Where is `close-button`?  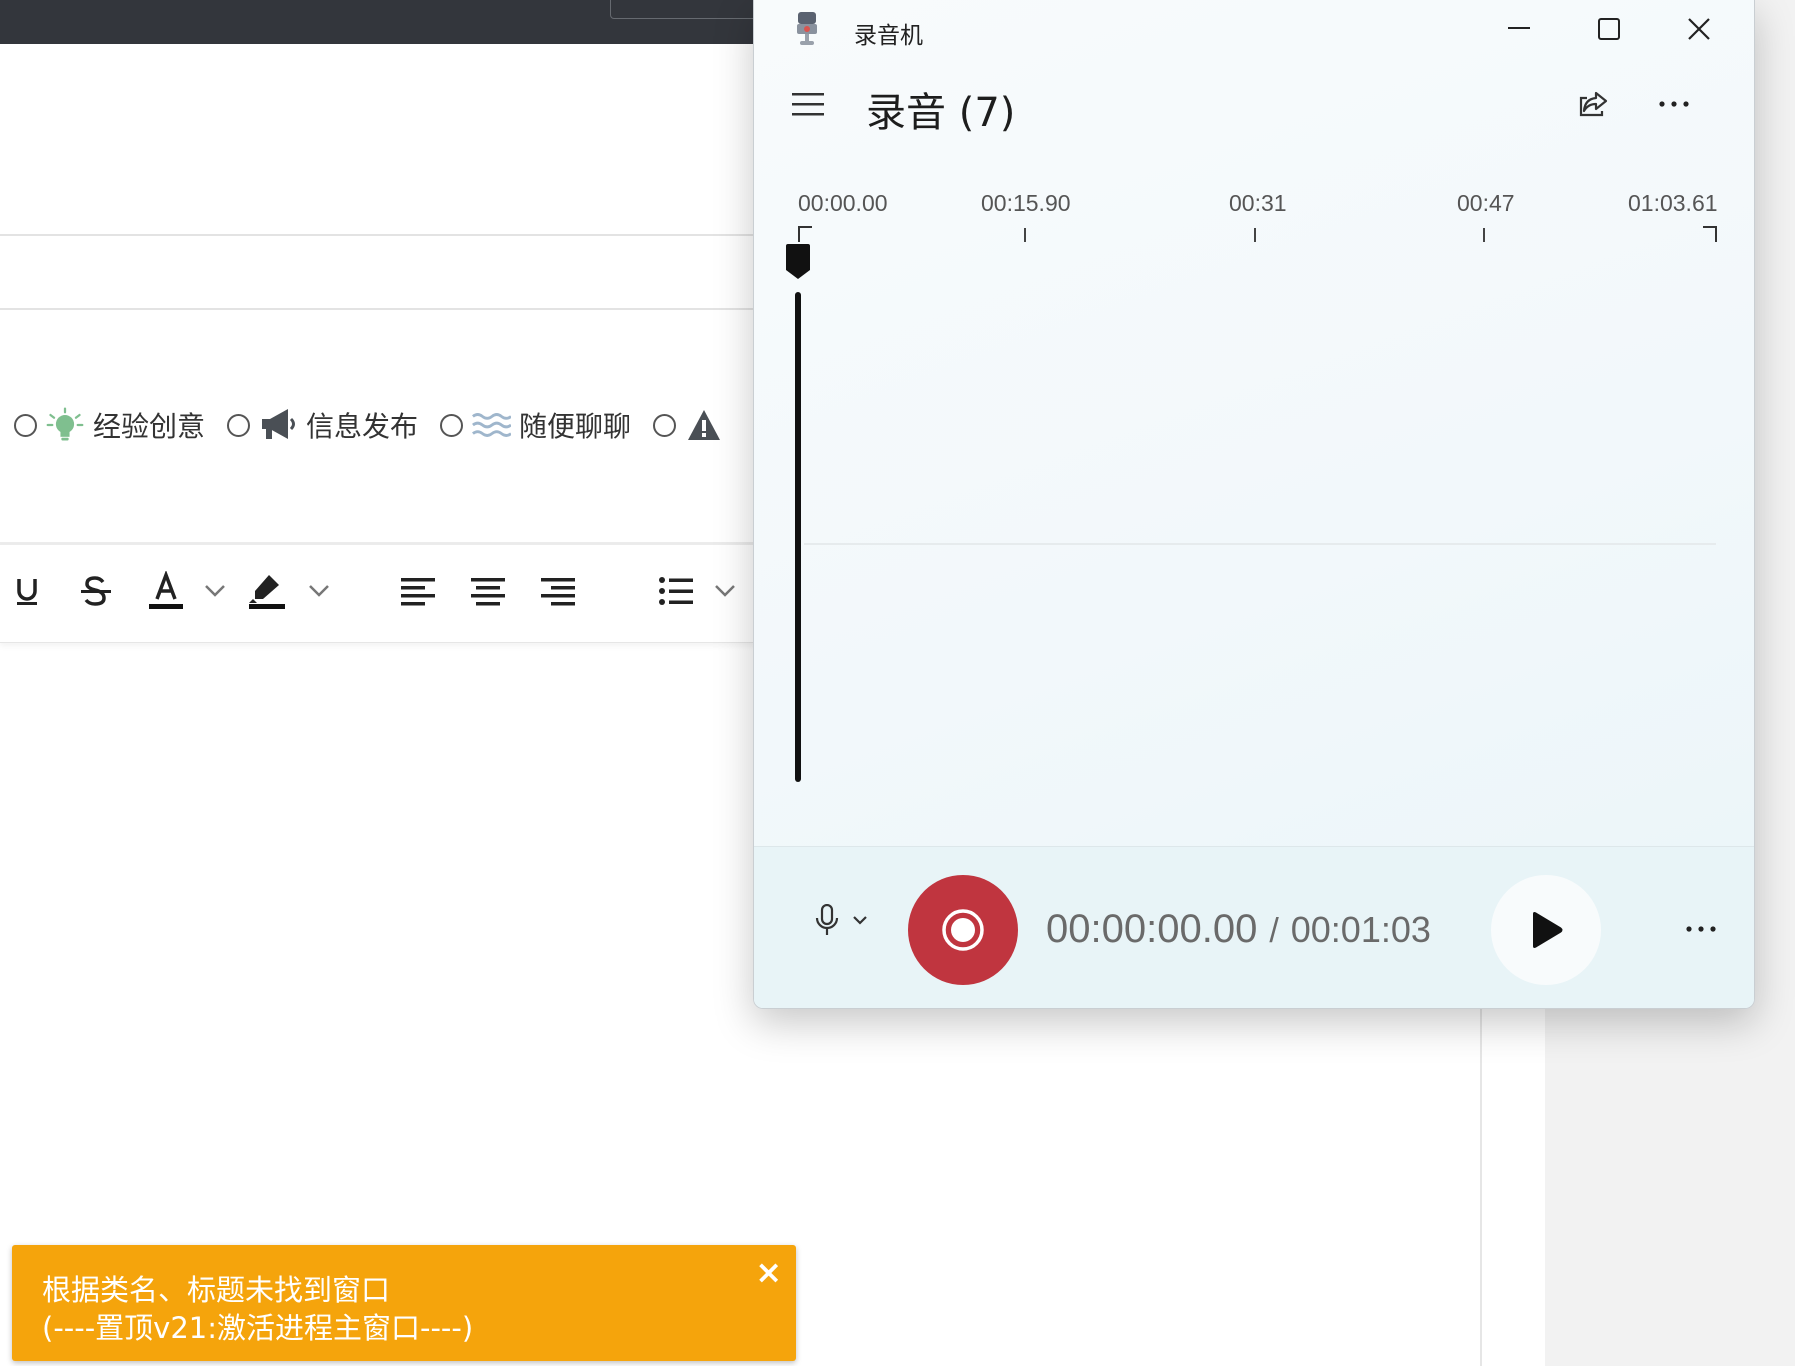 close-button is located at coordinates (1699, 29).